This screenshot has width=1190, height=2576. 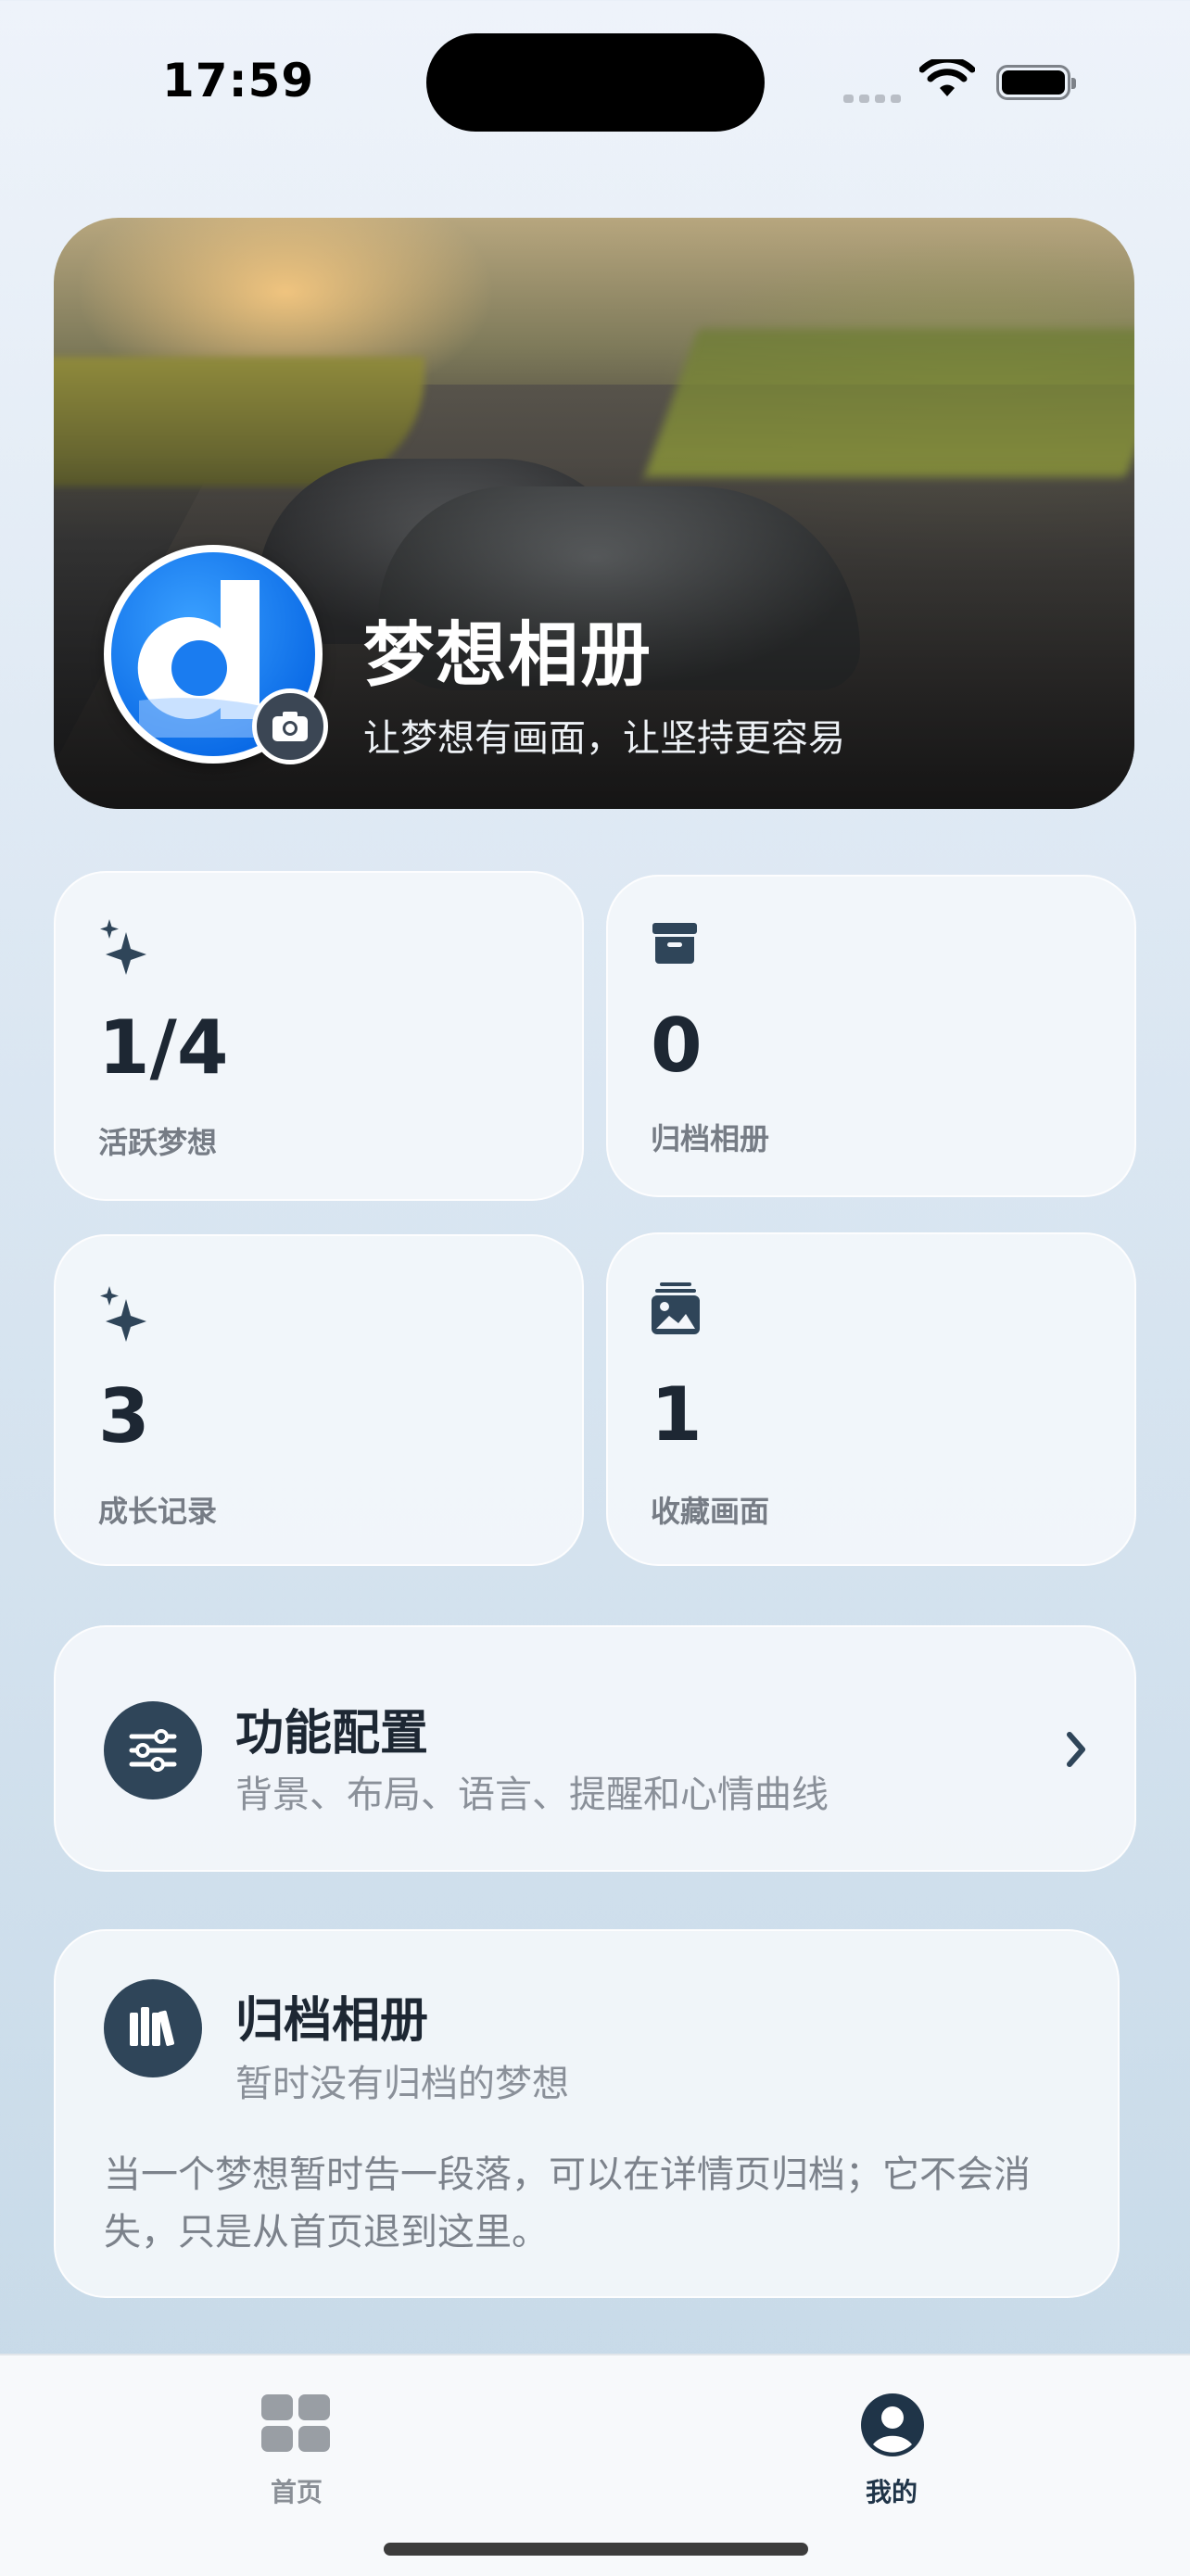 I want to click on tab-label: 首页, so click(x=297, y=2492).